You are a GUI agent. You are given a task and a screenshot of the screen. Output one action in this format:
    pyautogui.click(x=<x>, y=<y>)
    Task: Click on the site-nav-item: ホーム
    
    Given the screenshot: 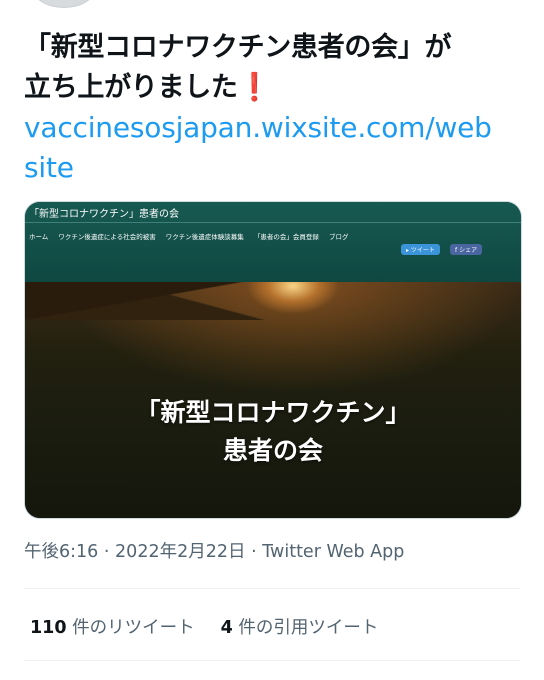 What is the action you would take?
    pyautogui.click(x=39, y=237)
    